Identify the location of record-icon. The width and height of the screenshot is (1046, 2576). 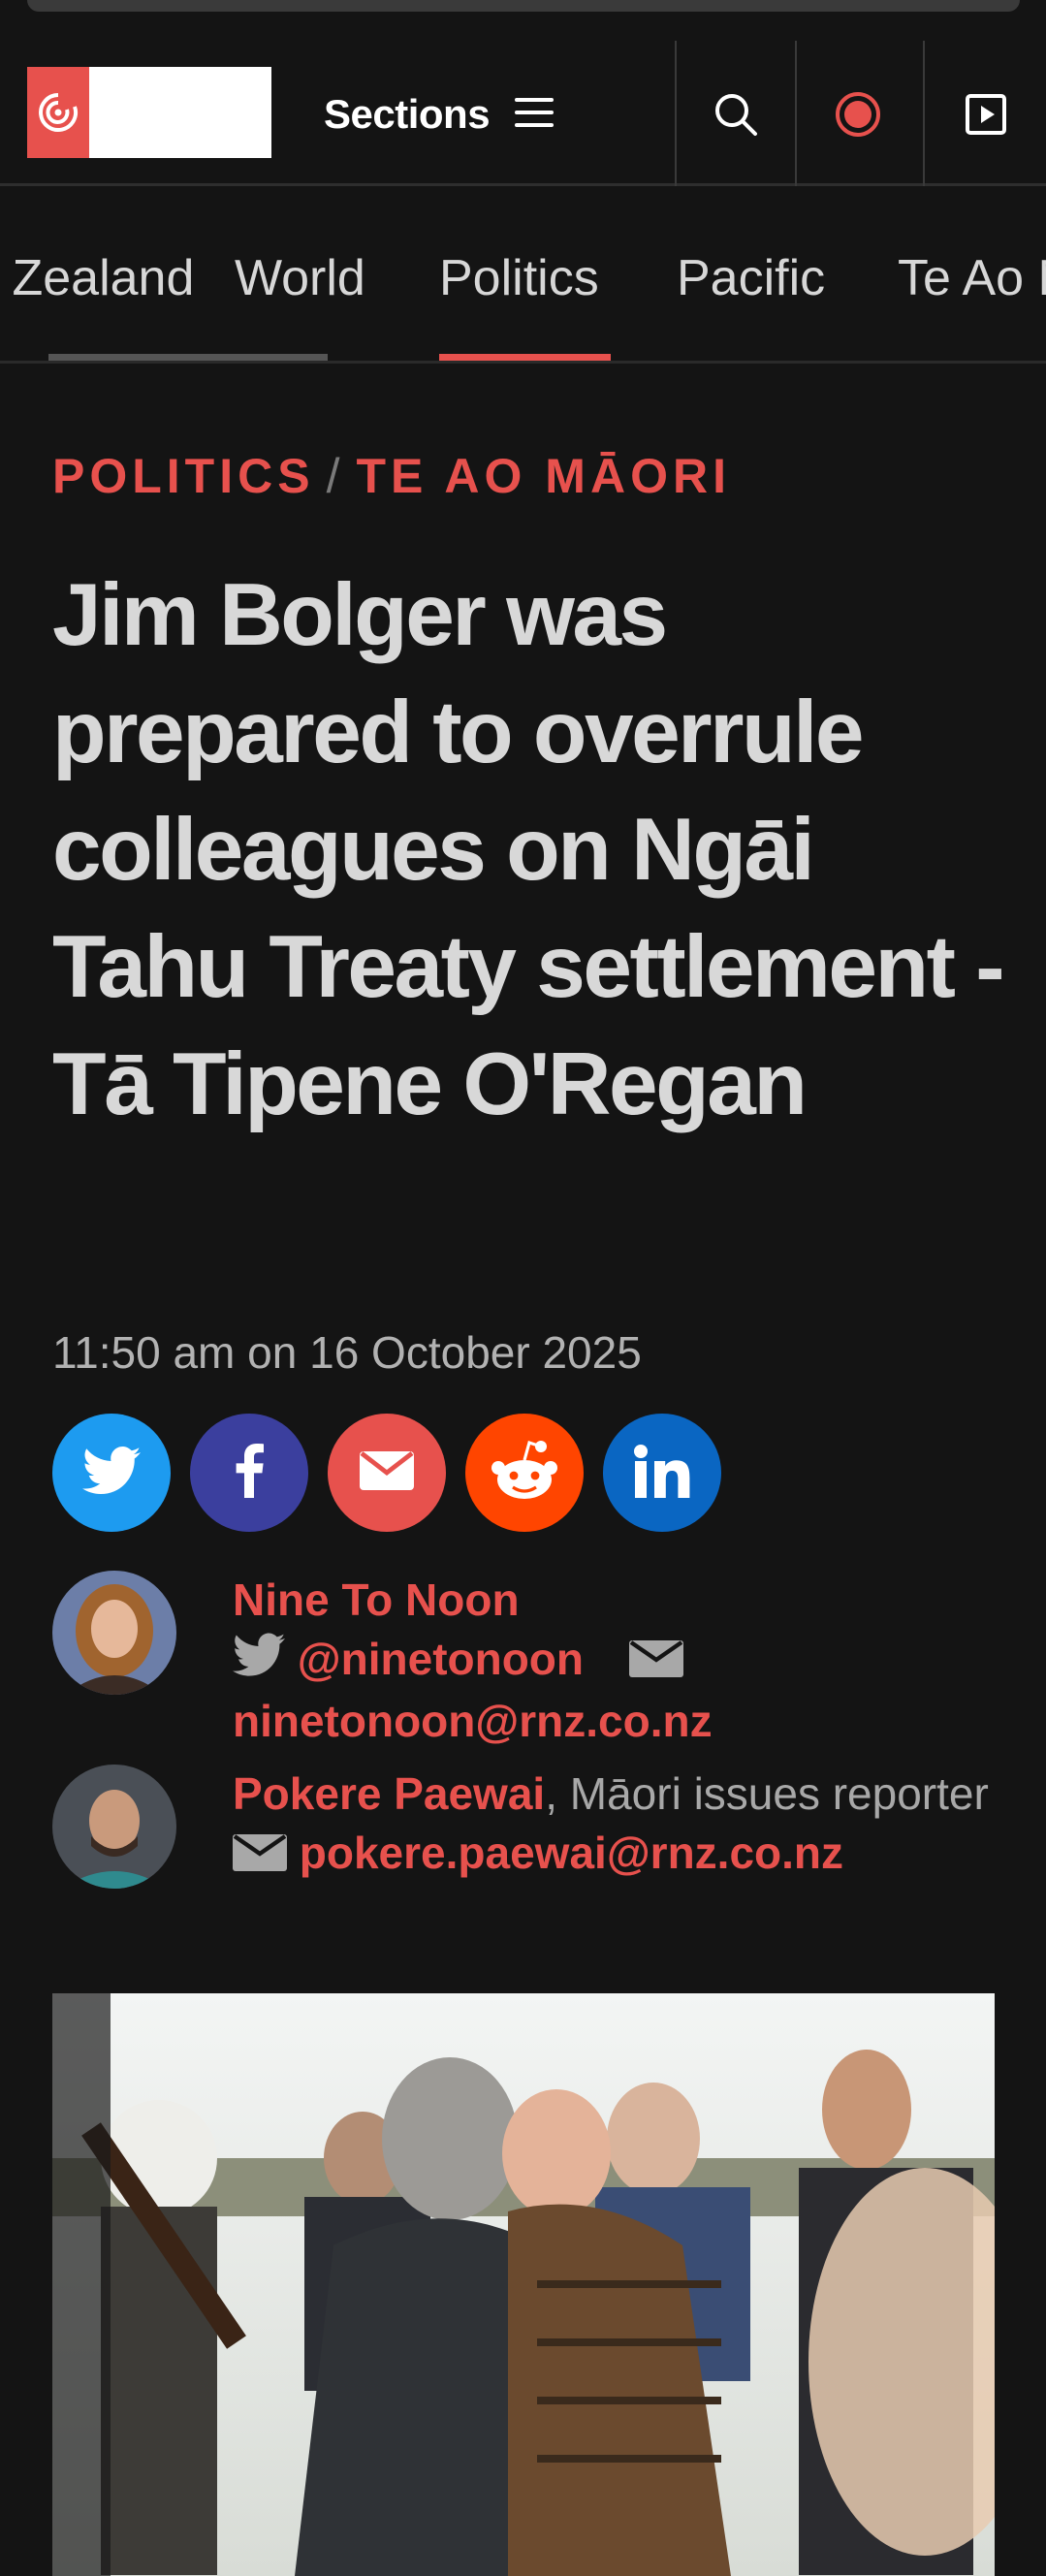
(858, 117).